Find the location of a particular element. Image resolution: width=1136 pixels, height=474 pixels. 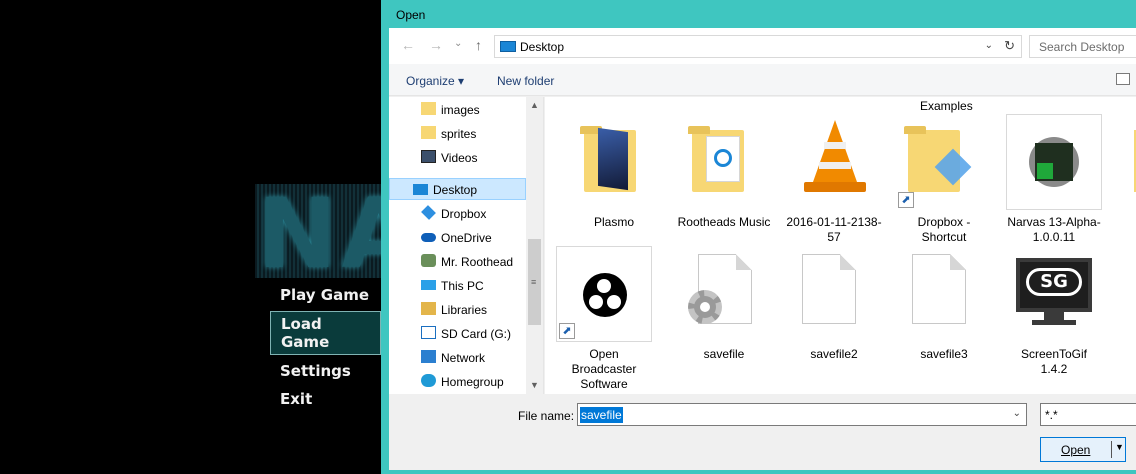

nav-item-desktop: Desktop is located at coordinates (457, 189).